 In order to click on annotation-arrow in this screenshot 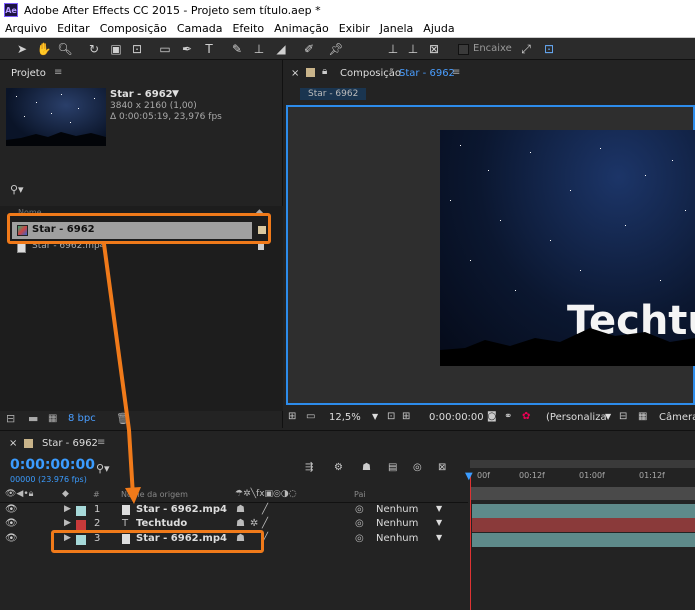, I will do `click(121, 373)`.